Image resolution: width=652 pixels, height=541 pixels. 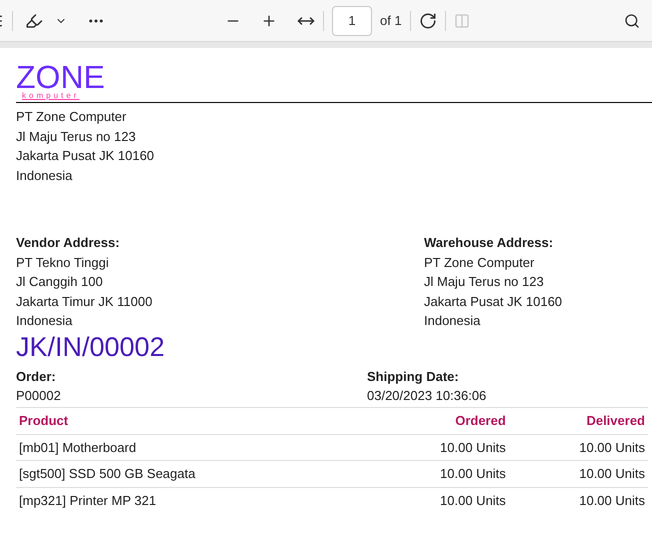 What do you see at coordinates (426, 395) in the screenshot?
I see `shipping-date-value: 03/20/2023 10:36:06` at bounding box center [426, 395].